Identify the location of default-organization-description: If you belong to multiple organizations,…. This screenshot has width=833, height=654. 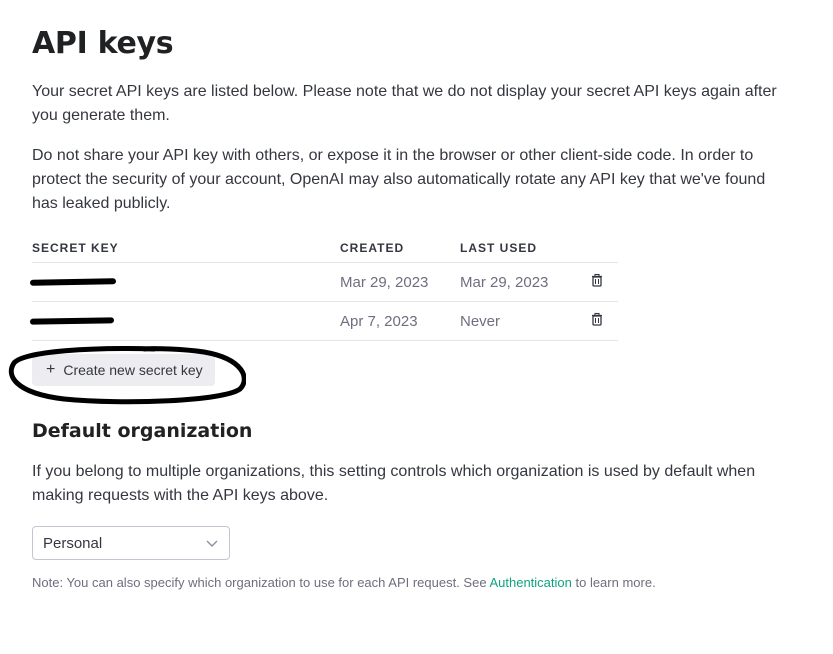
(394, 483).